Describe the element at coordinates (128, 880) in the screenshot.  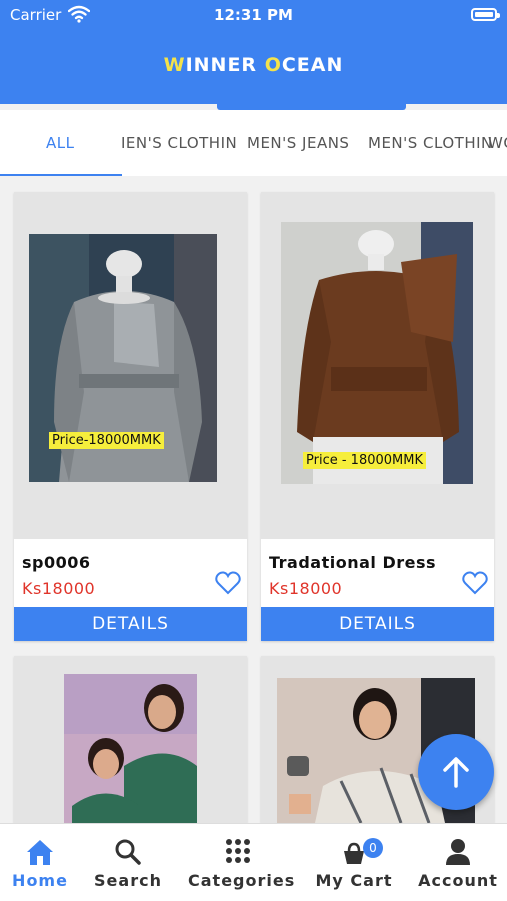
I see `nav-search-label: Search` at that location.